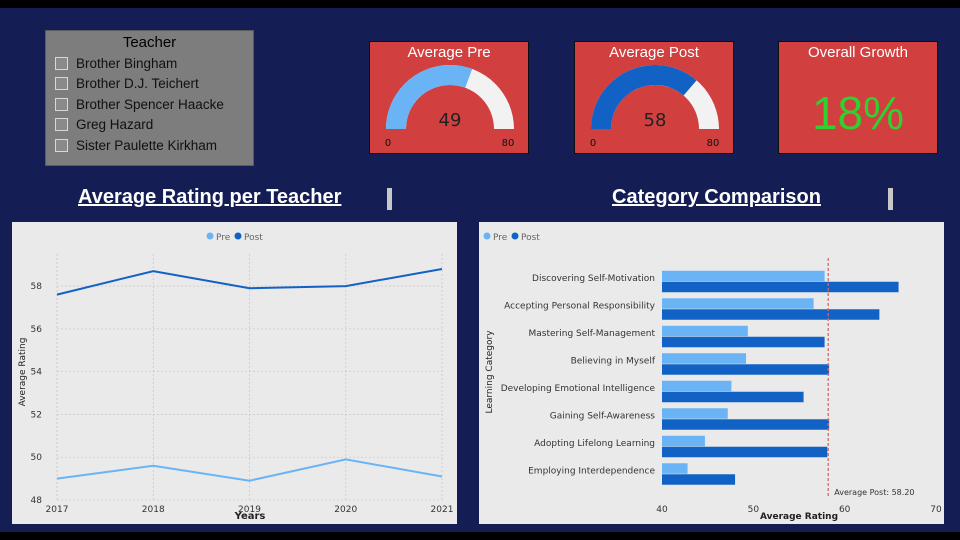 This screenshot has height=540, width=960. I want to click on x-tick-label: 50, so click(754, 510).